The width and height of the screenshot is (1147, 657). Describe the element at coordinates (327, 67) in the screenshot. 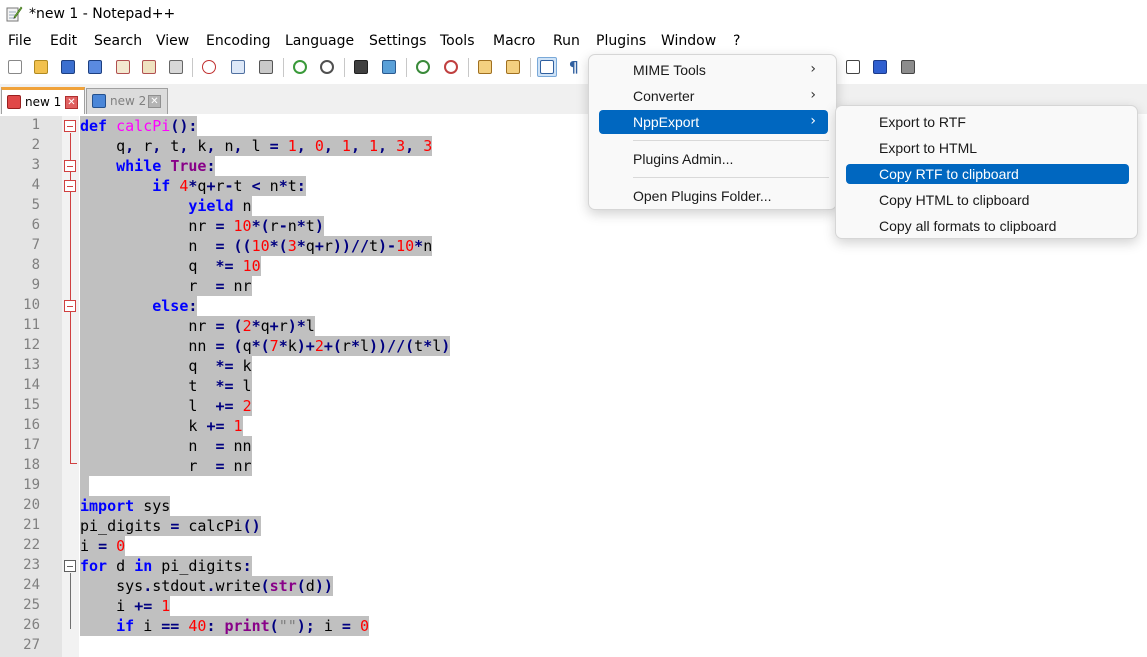

I see `redo-icon` at that location.